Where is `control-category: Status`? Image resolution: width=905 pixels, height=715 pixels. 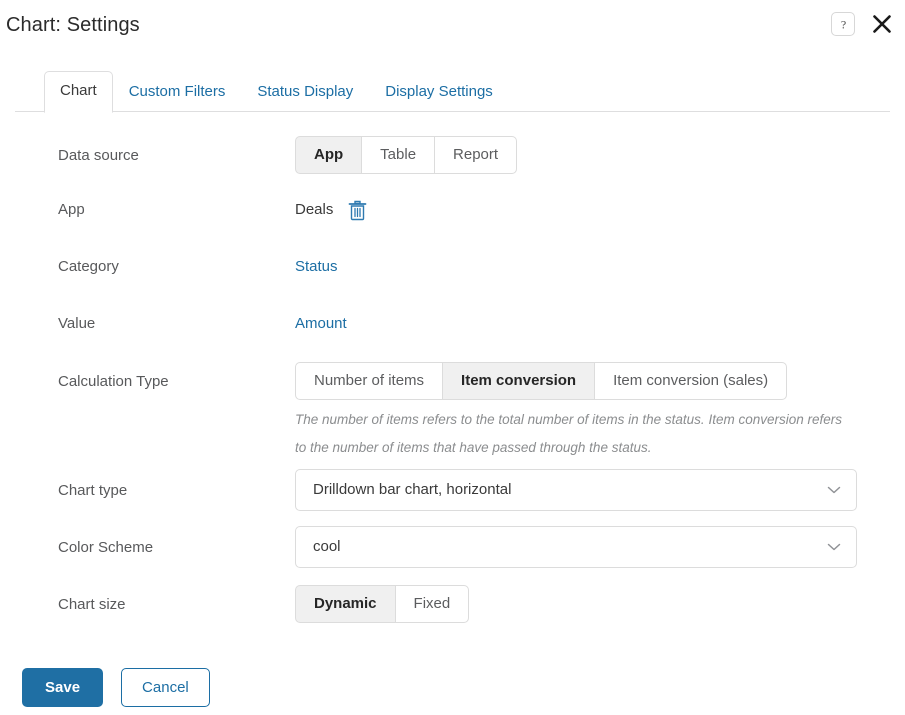
control-category: Status is located at coordinates (316, 267).